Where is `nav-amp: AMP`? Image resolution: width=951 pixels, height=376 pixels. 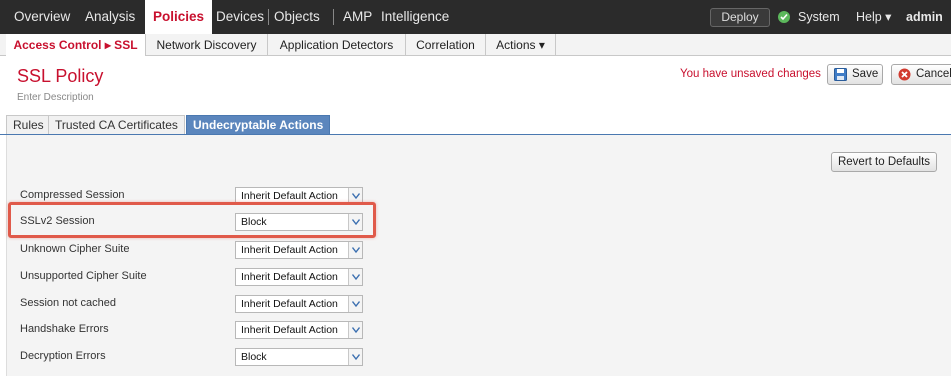
nav-amp: AMP is located at coordinates (357, 17).